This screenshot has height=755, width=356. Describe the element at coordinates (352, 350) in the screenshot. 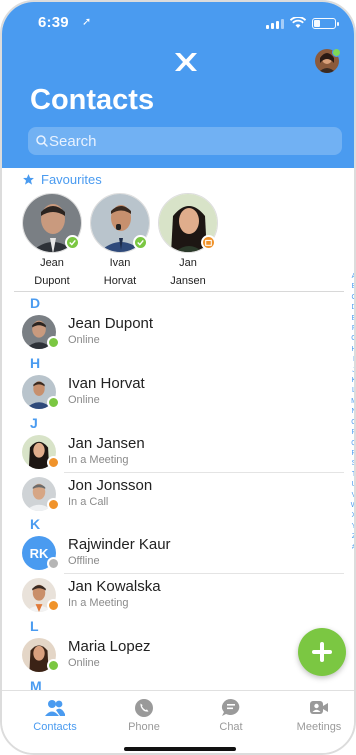

I see `index-letter: H` at that location.